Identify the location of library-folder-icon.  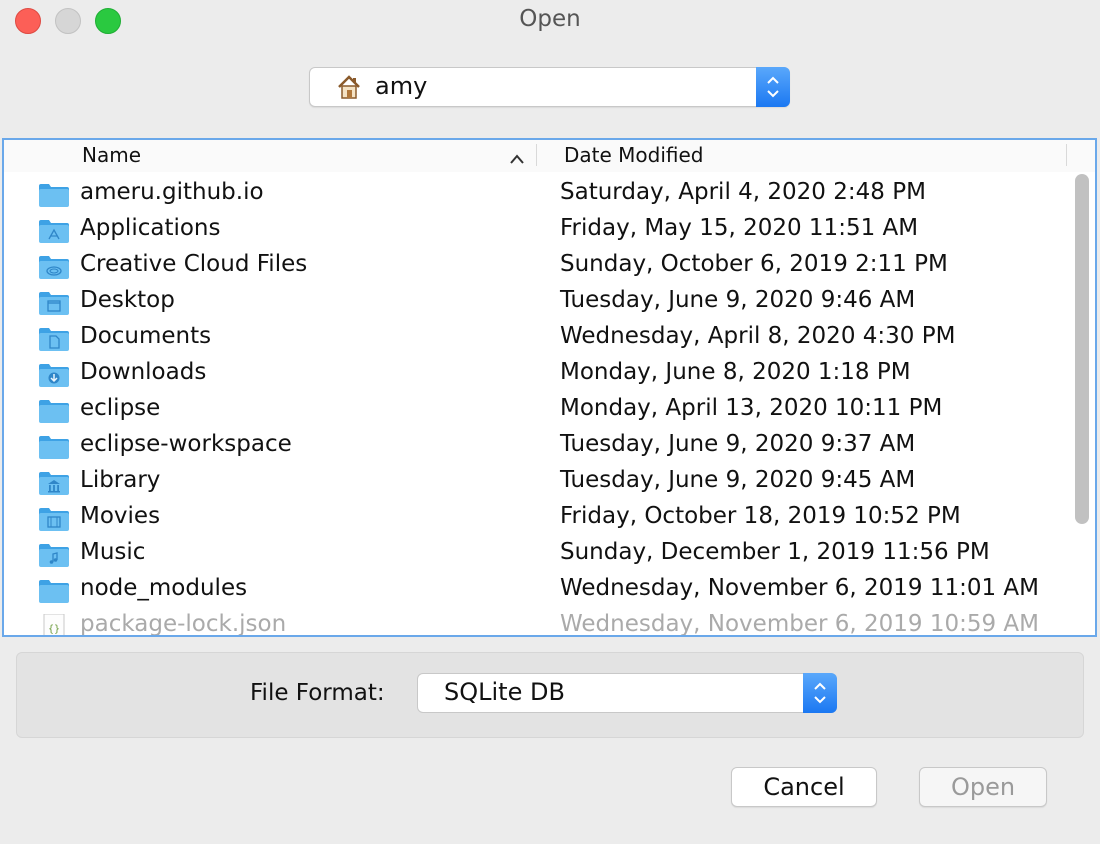
(54, 483).